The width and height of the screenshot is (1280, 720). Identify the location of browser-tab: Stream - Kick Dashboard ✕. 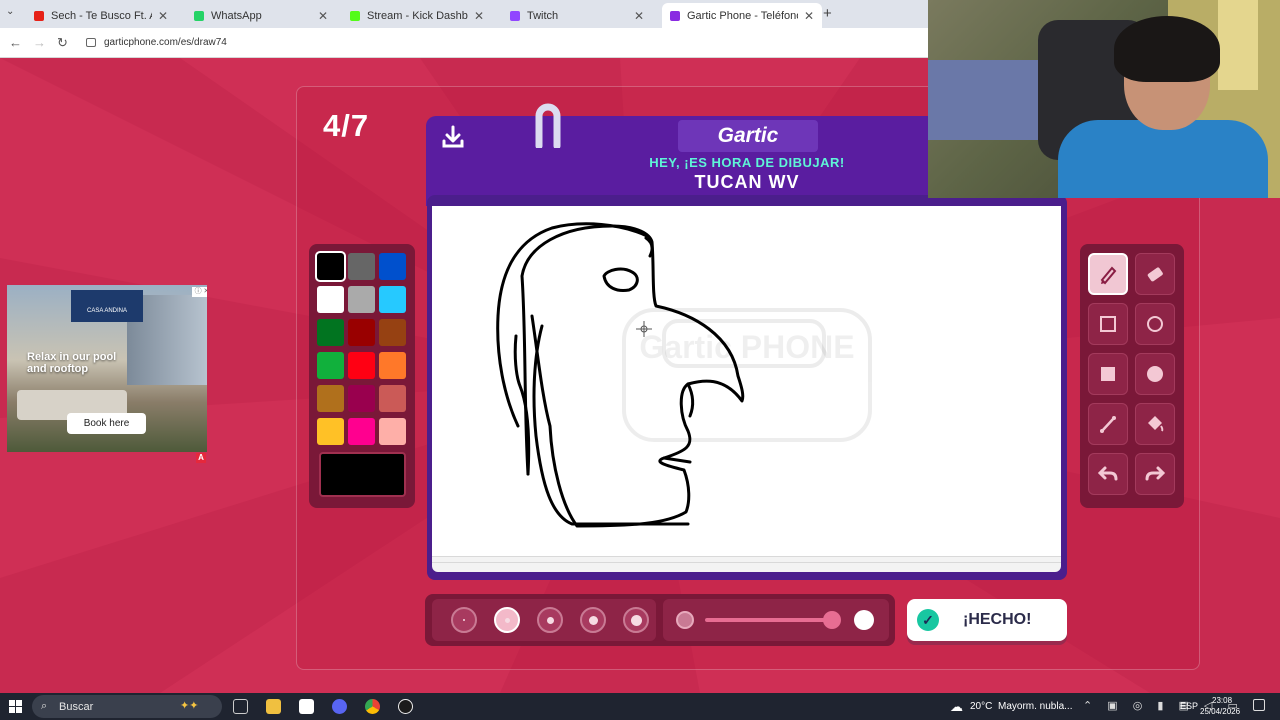
(417, 15).